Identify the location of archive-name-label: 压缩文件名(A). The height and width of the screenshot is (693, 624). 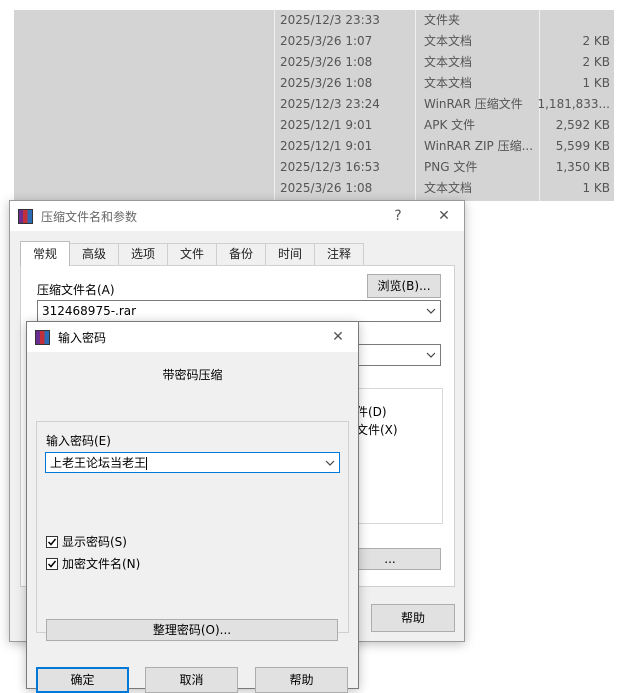
(76, 290).